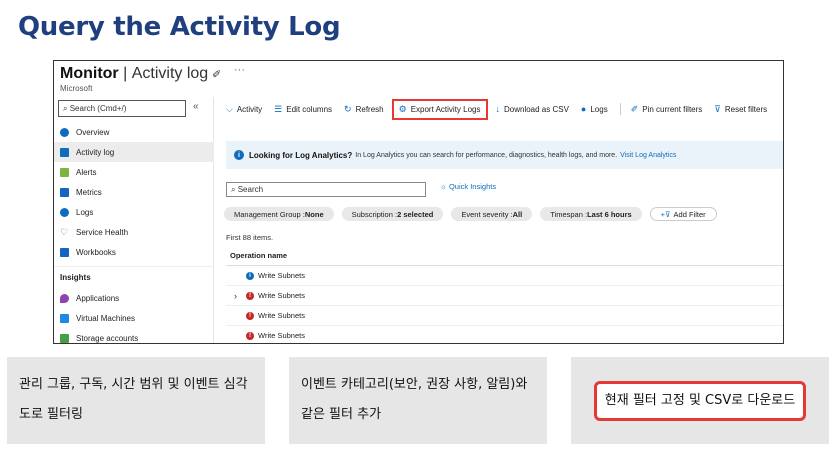 Image resolution: width=836 pixels, height=451 pixels. Describe the element at coordinates (487, 214) in the screenshot. I see `filter-label: Event severity :` at that location.